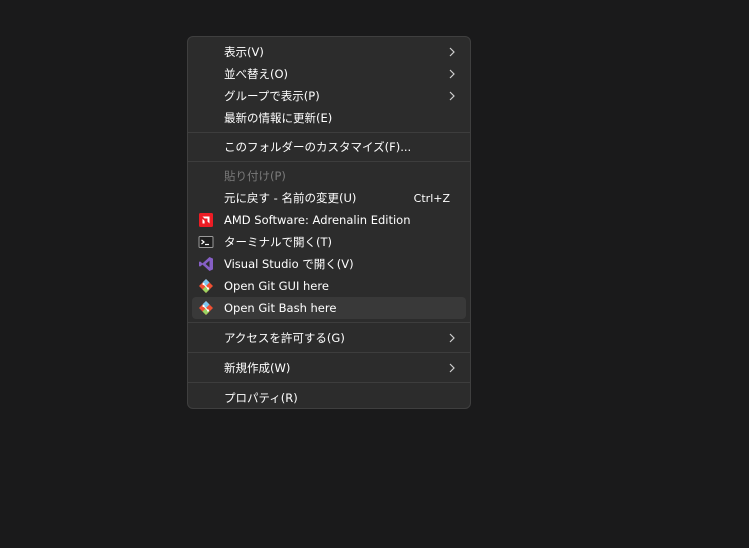 The width and height of the screenshot is (749, 548). I want to click on menu-item-label: グループで表示(P), so click(272, 96).